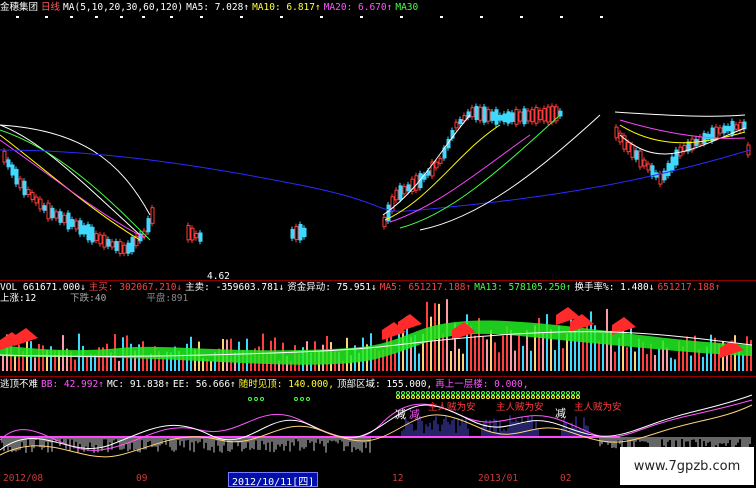 This screenshot has width=756, height=488. I want to click on turnover-rate: 换手率%: 1.480↓, so click(614, 287).